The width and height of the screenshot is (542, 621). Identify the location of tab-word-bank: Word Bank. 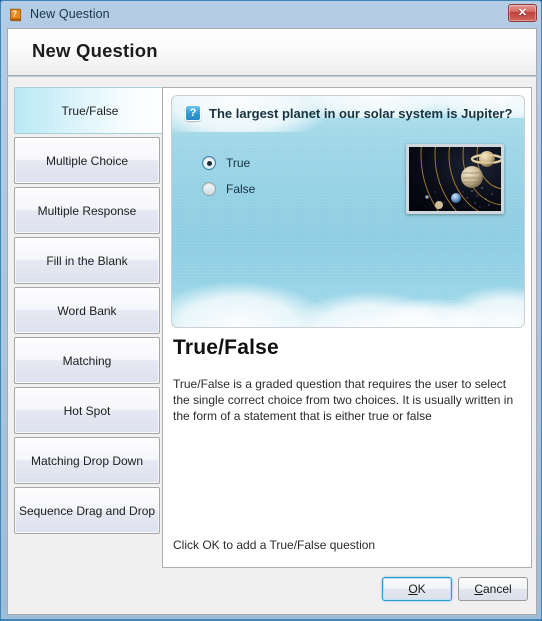
(87, 310).